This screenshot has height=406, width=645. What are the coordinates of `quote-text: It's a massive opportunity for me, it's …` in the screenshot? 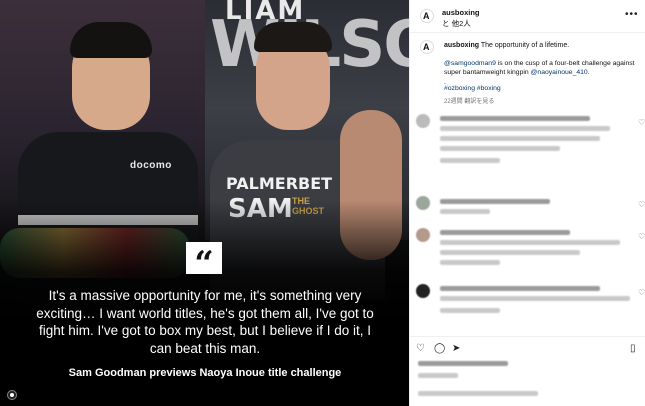 It's located at (205, 322).